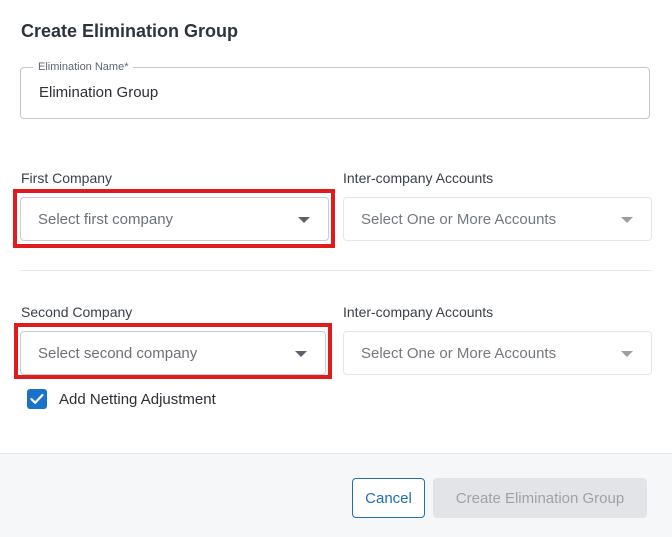 The image size is (672, 537). I want to click on elimination-name-field: Elimination Name* Elimination Group, so click(335, 89).